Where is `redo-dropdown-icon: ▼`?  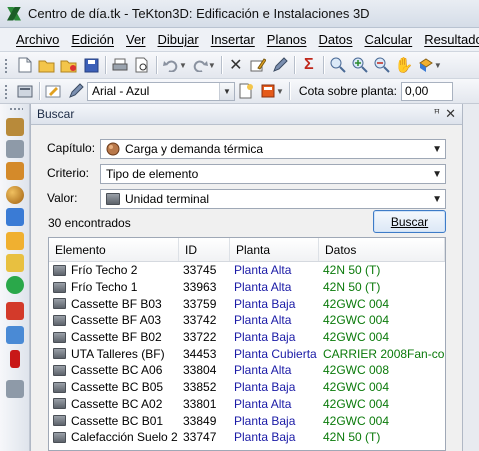 redo-dropdown-icon: ▼ is located at coordinates (212, 65).